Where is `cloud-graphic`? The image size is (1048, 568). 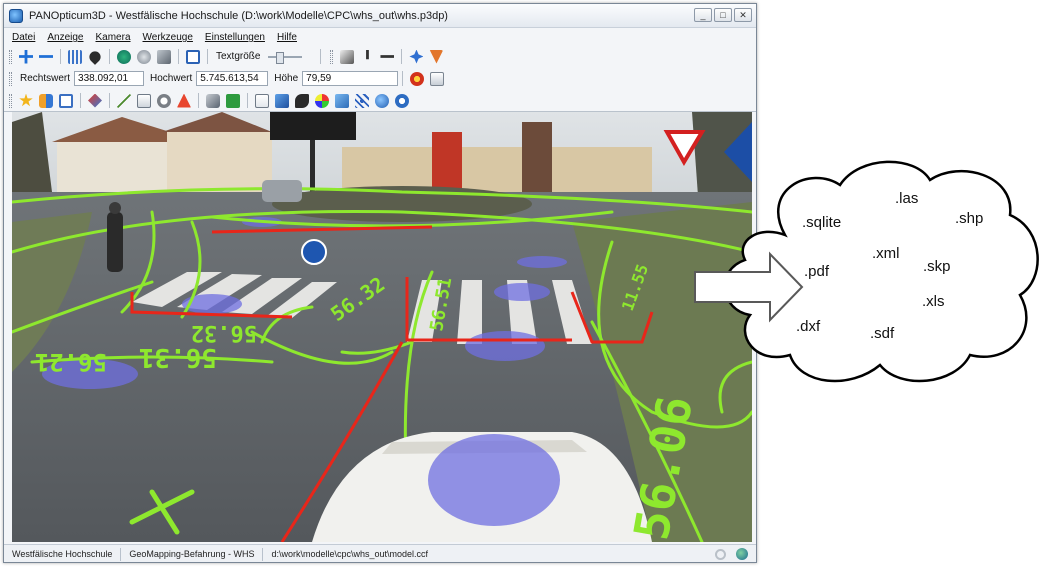 cloud-graphic is located at coordinates (866, 271).